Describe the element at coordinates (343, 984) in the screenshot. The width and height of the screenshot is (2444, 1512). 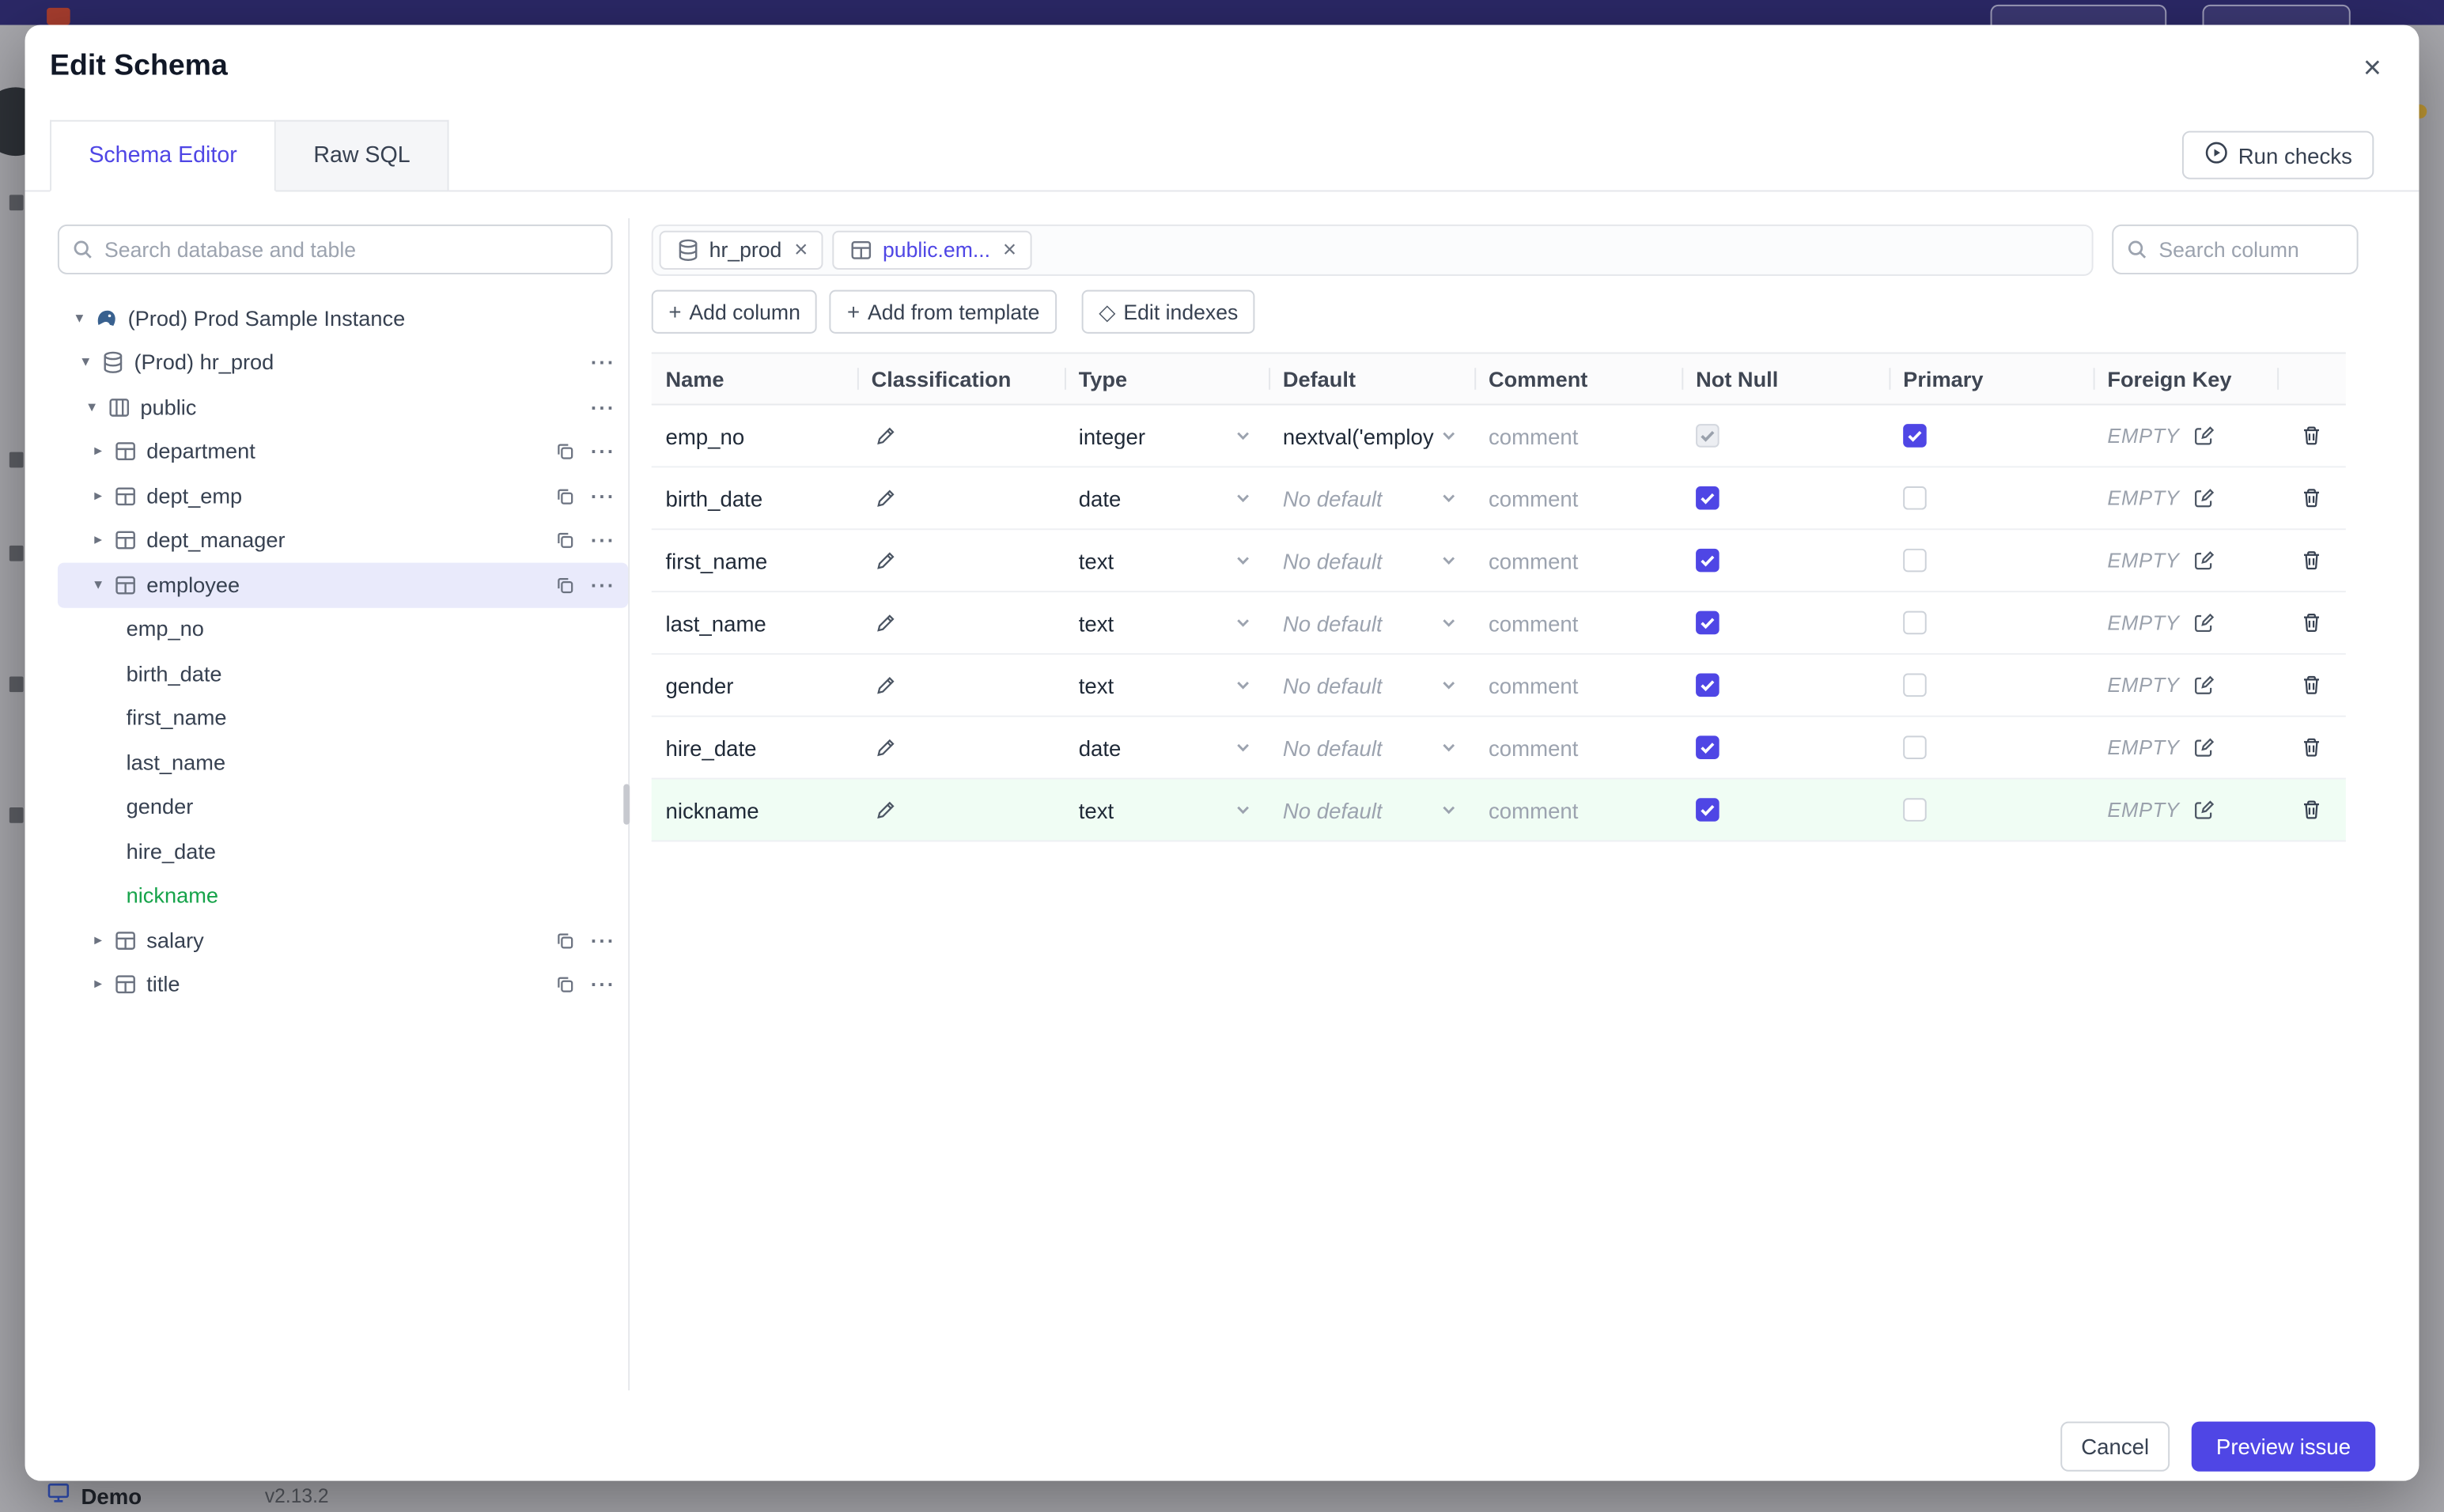
I see `tree-item-title: ▸ title ···` at that location.